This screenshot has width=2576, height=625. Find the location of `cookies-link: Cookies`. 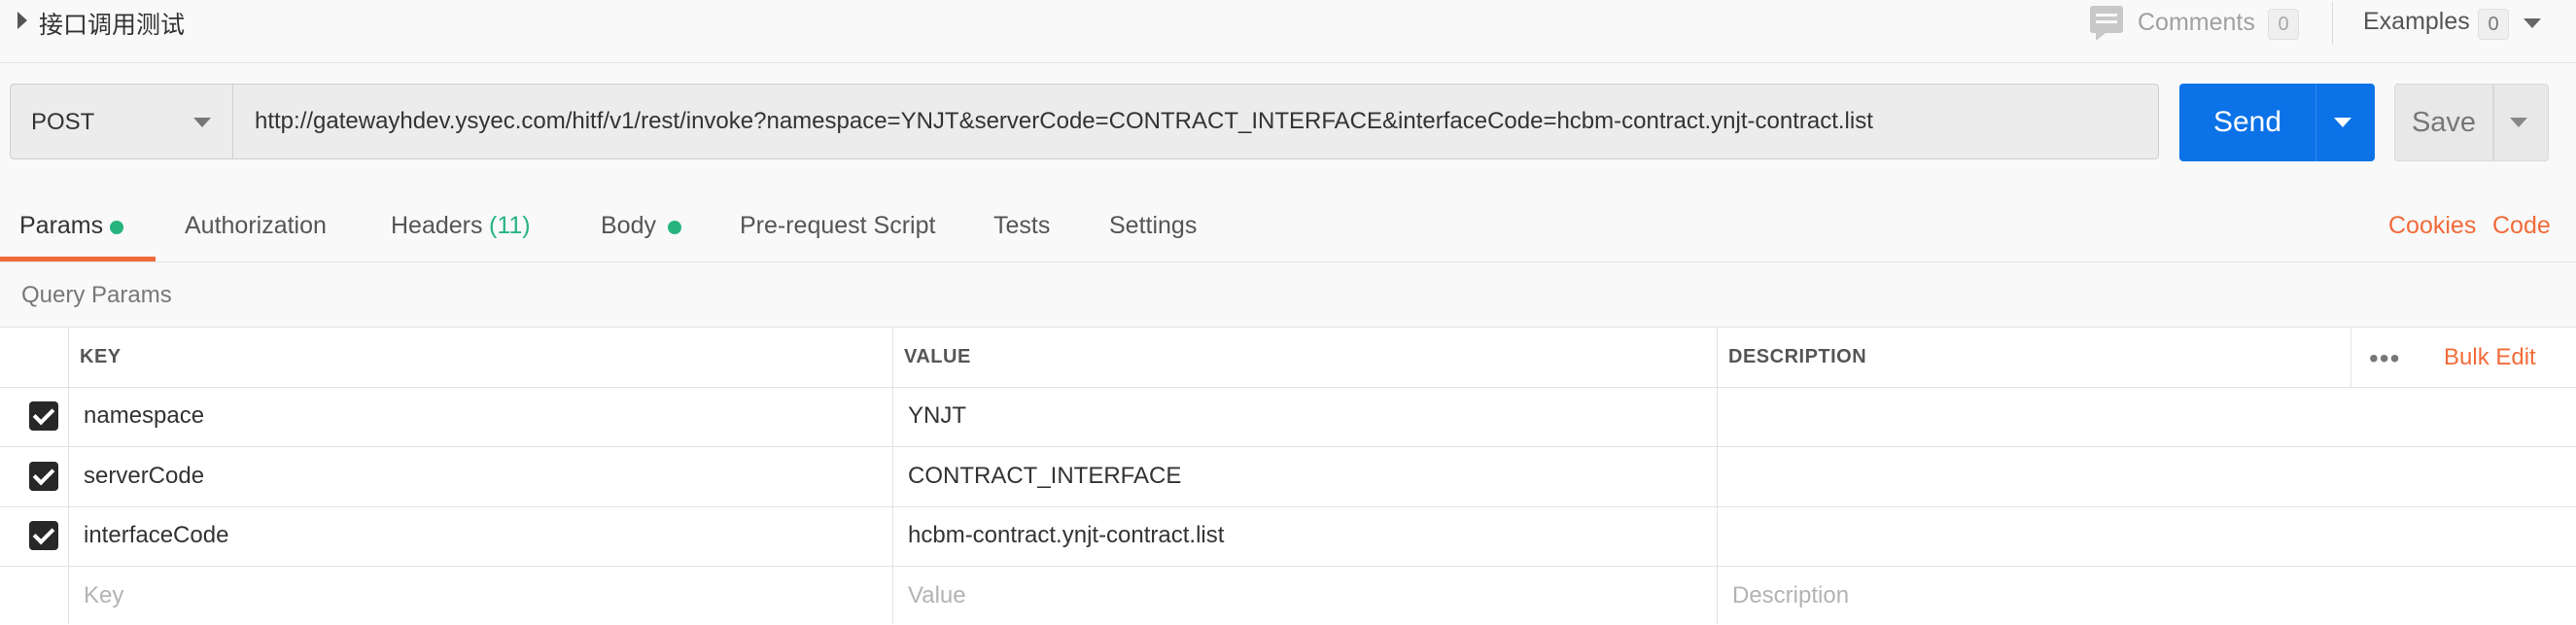

cookies-link: Cookies is located at coordinates (2432, 226).